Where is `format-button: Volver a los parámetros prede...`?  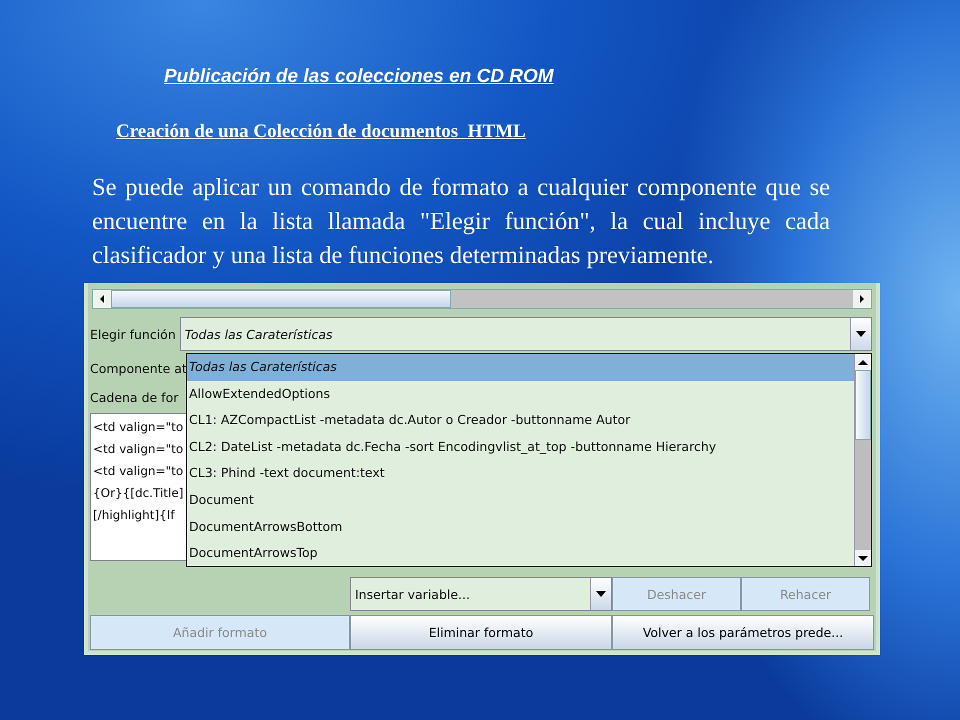 format-button: Volver a los parámetros prede... is located at coordinates (743, 632).